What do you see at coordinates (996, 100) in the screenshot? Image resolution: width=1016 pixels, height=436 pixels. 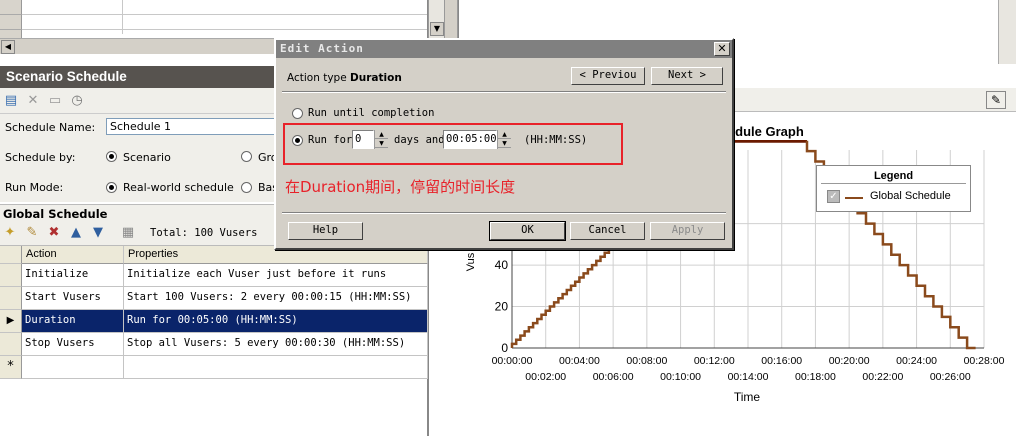 I see `graph-options-icon: ✎` at bounding box center [996, 100].